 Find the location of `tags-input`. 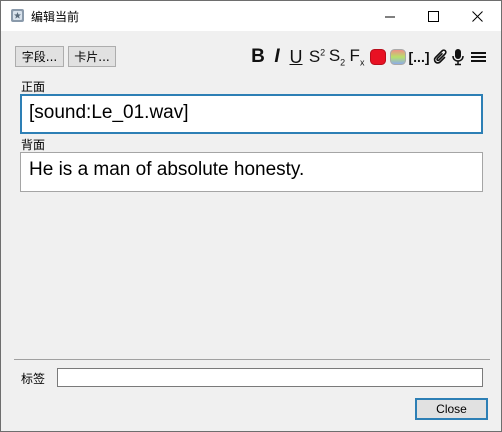

tags-input is located at coordinates (270, 377).